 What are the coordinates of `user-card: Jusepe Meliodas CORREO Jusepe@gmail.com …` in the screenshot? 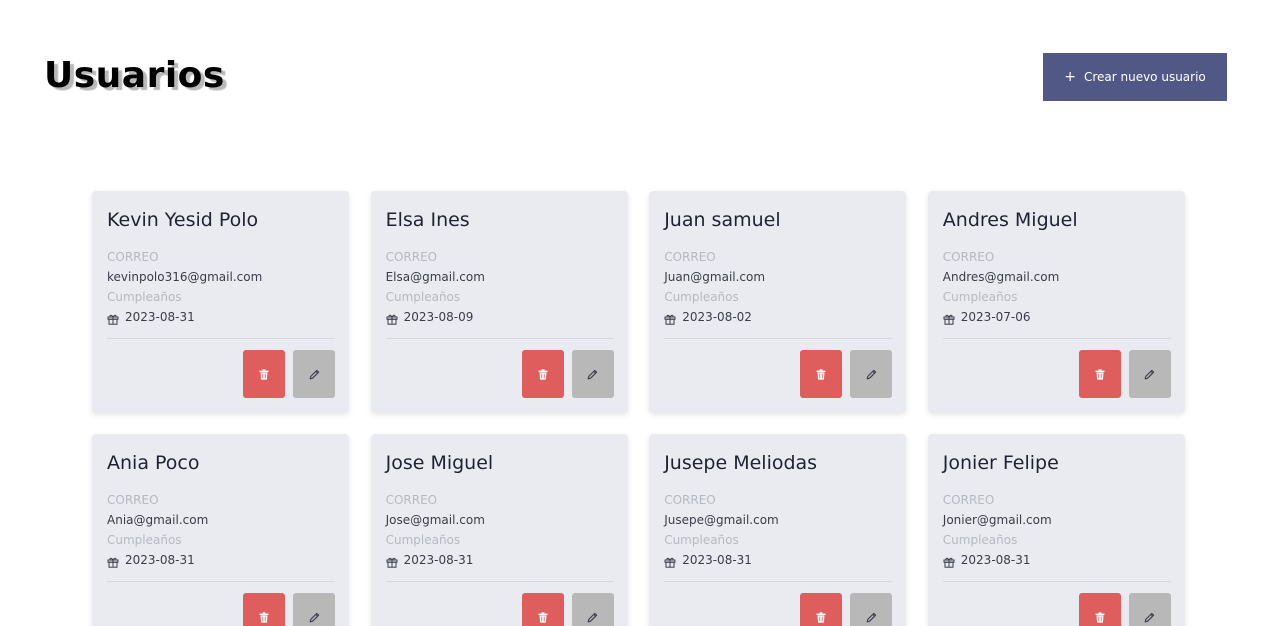 It's located at (778, 530).